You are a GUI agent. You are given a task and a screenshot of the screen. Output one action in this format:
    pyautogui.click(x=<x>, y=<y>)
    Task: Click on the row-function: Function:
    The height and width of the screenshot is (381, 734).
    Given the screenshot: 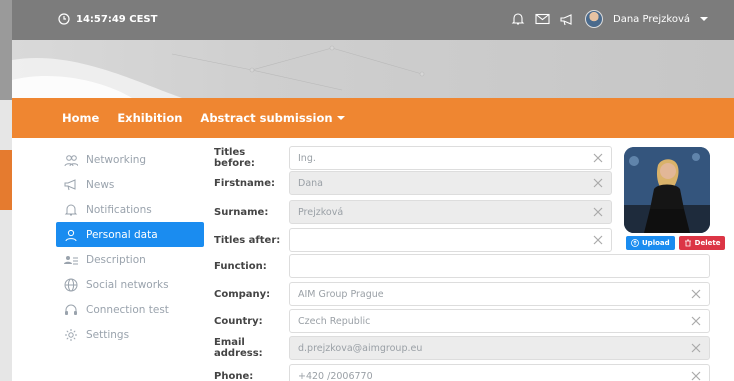 What is the action you would take?
    pyautogui.click(x=462, y=266)
    